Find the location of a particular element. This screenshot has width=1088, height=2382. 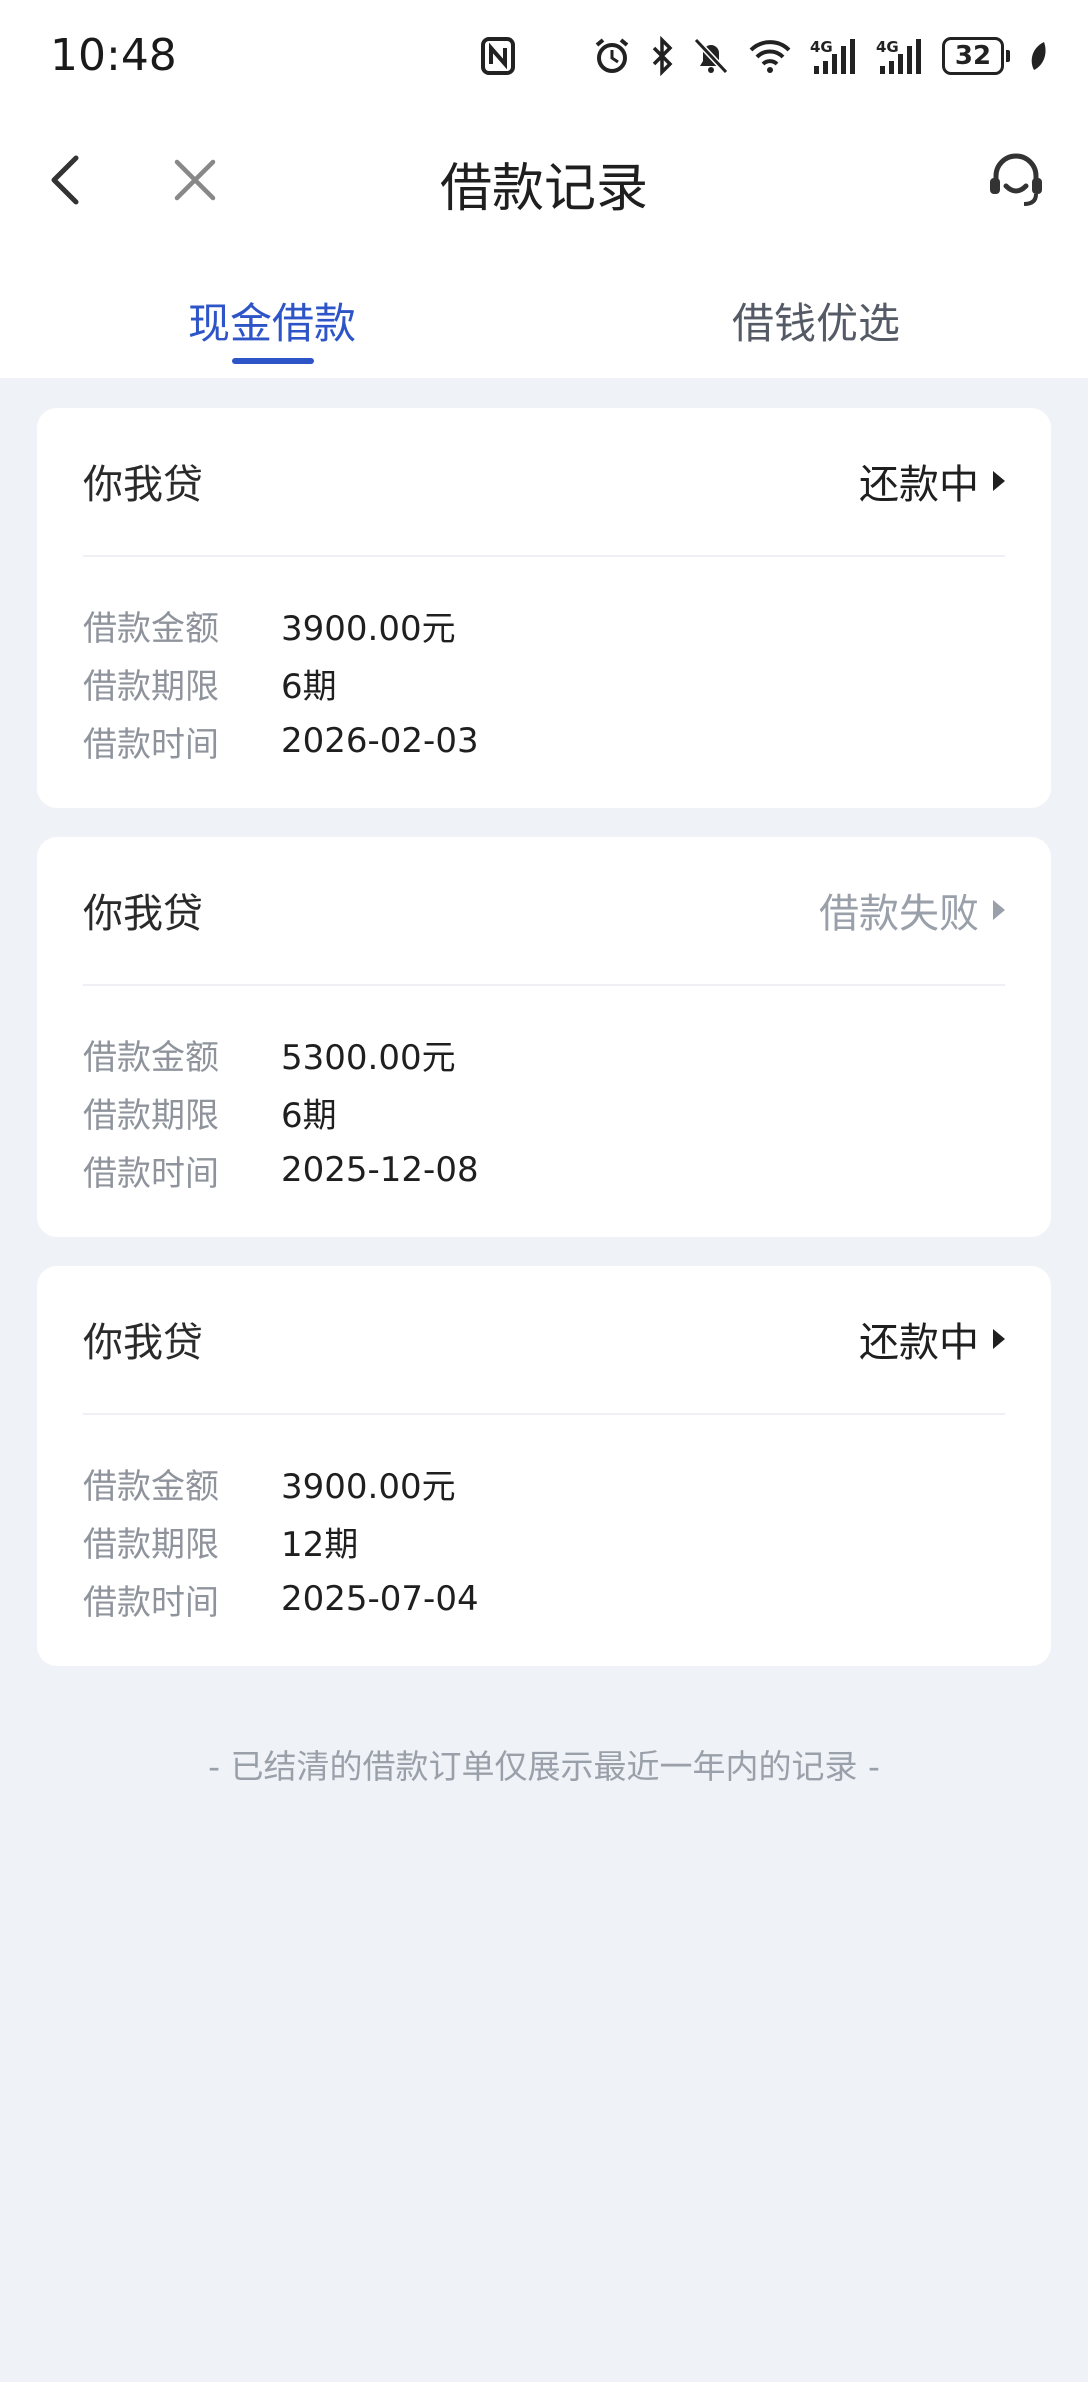

detail-value: 12期 is located at coordinates (320, 1544).